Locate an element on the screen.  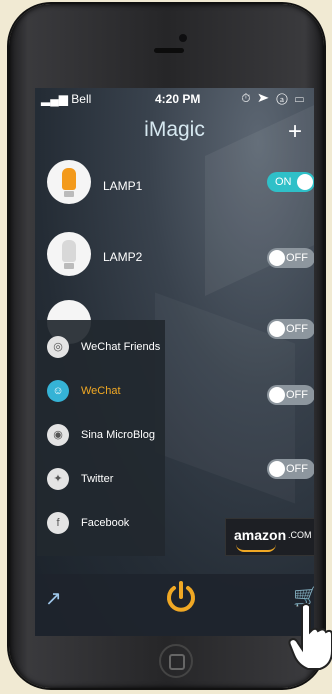
bottom-toolbar: ↗ 🛒 is located at coordinates (174, 605).